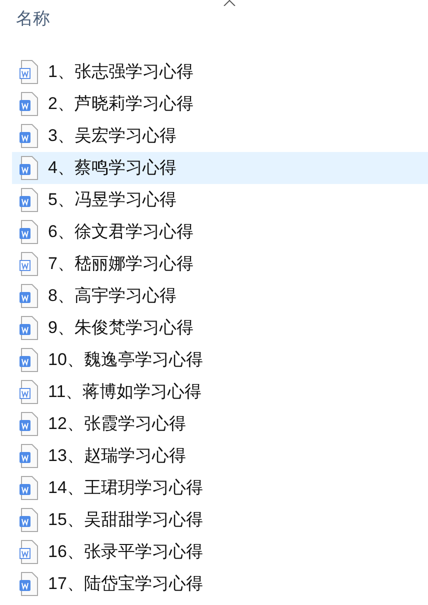  Describe the element at coordinates (112, 296) in the screenshot. I see `file-name: 8、高宇学习心得` at that location.